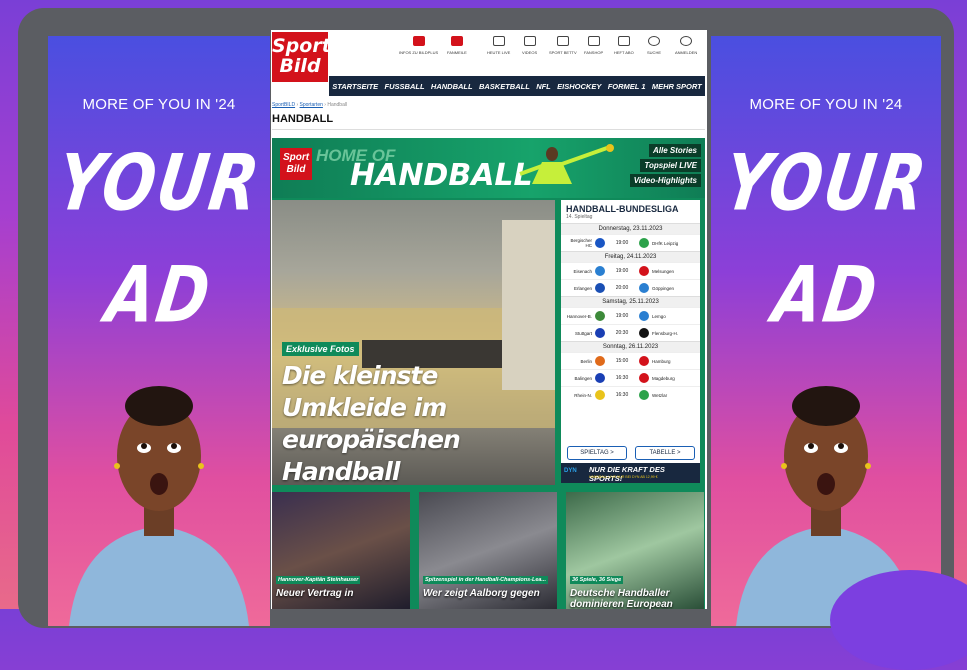 The width and height of the screenshot is (967, 670). I want to click on away-team: Flensburg-H., so click(665, 333).